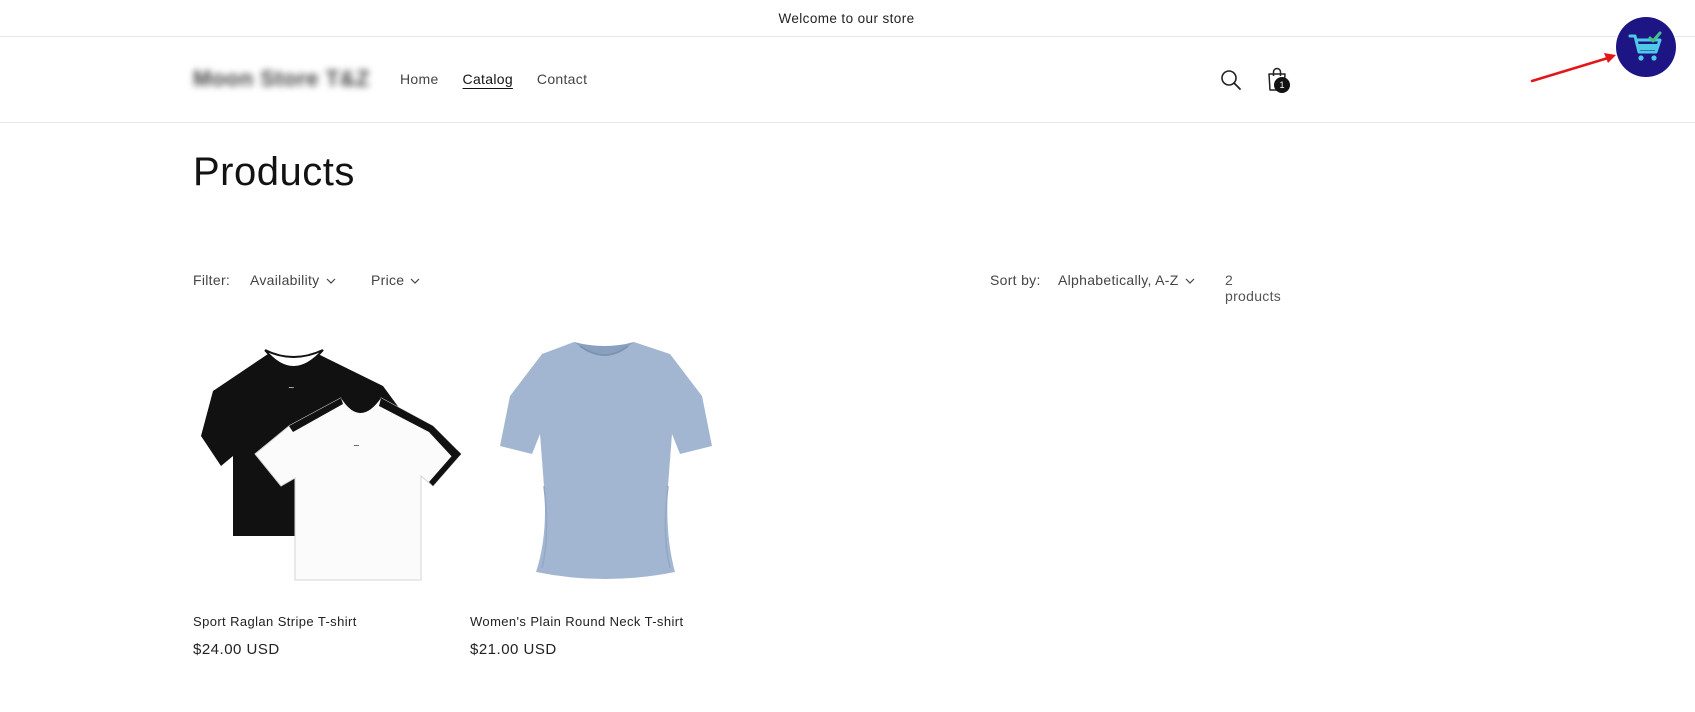  What do you see at coordinates (605, 471) in the screenshot?
I see `product-image` at bounding box center [605, 471].